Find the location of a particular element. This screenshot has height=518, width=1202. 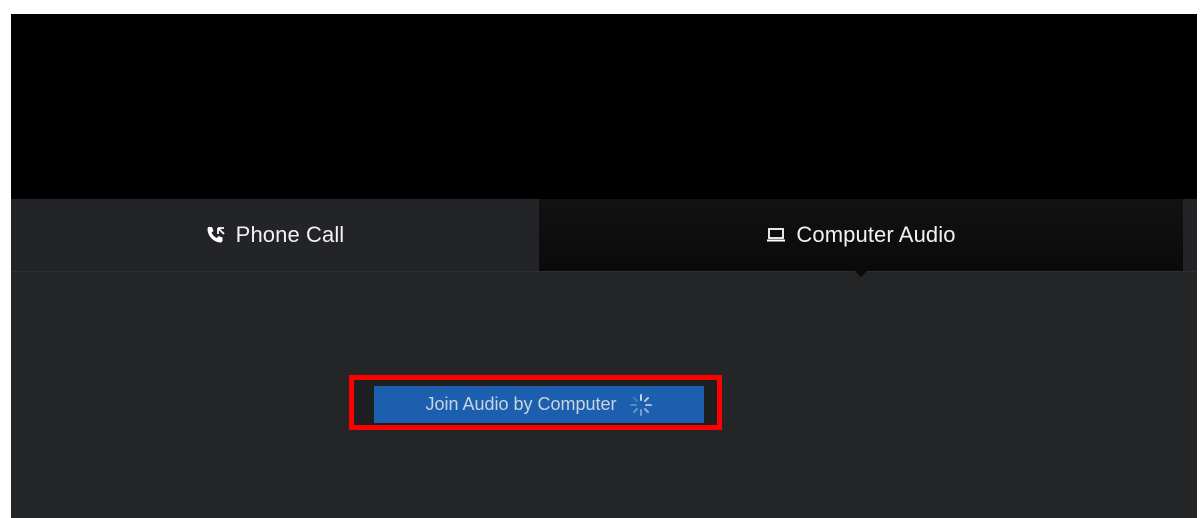

tab-computer-audio-label: Computer Audio is located at coordinates (876, 234).